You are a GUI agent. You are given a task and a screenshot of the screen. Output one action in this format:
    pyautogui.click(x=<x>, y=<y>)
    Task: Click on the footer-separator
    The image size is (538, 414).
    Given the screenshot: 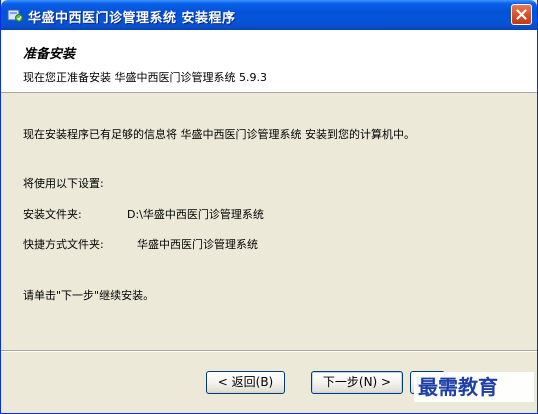 What is the action you would take?
    pyautogui.click(x=269, y=351)
    